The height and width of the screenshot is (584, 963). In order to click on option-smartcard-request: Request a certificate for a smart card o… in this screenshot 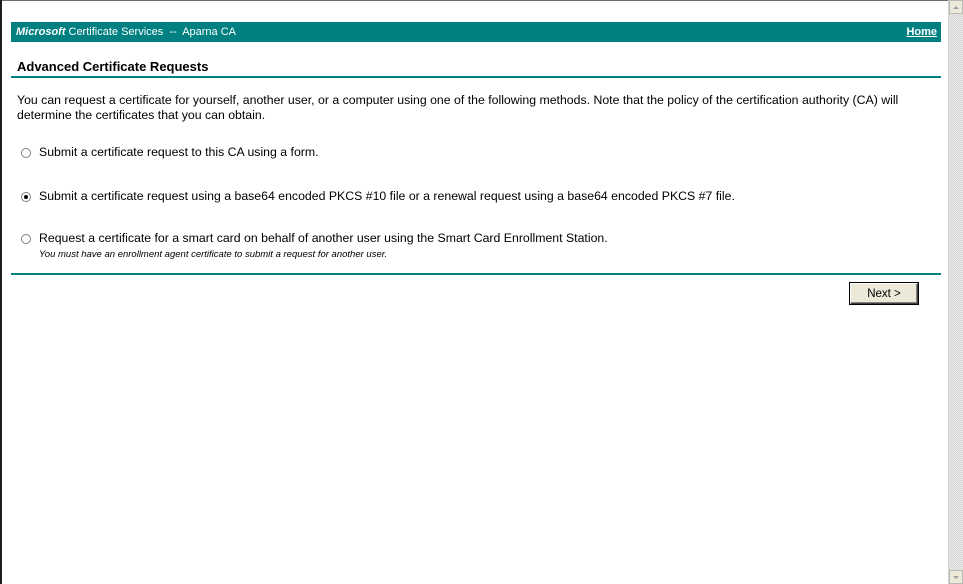, I will do `click(481, 246)`.